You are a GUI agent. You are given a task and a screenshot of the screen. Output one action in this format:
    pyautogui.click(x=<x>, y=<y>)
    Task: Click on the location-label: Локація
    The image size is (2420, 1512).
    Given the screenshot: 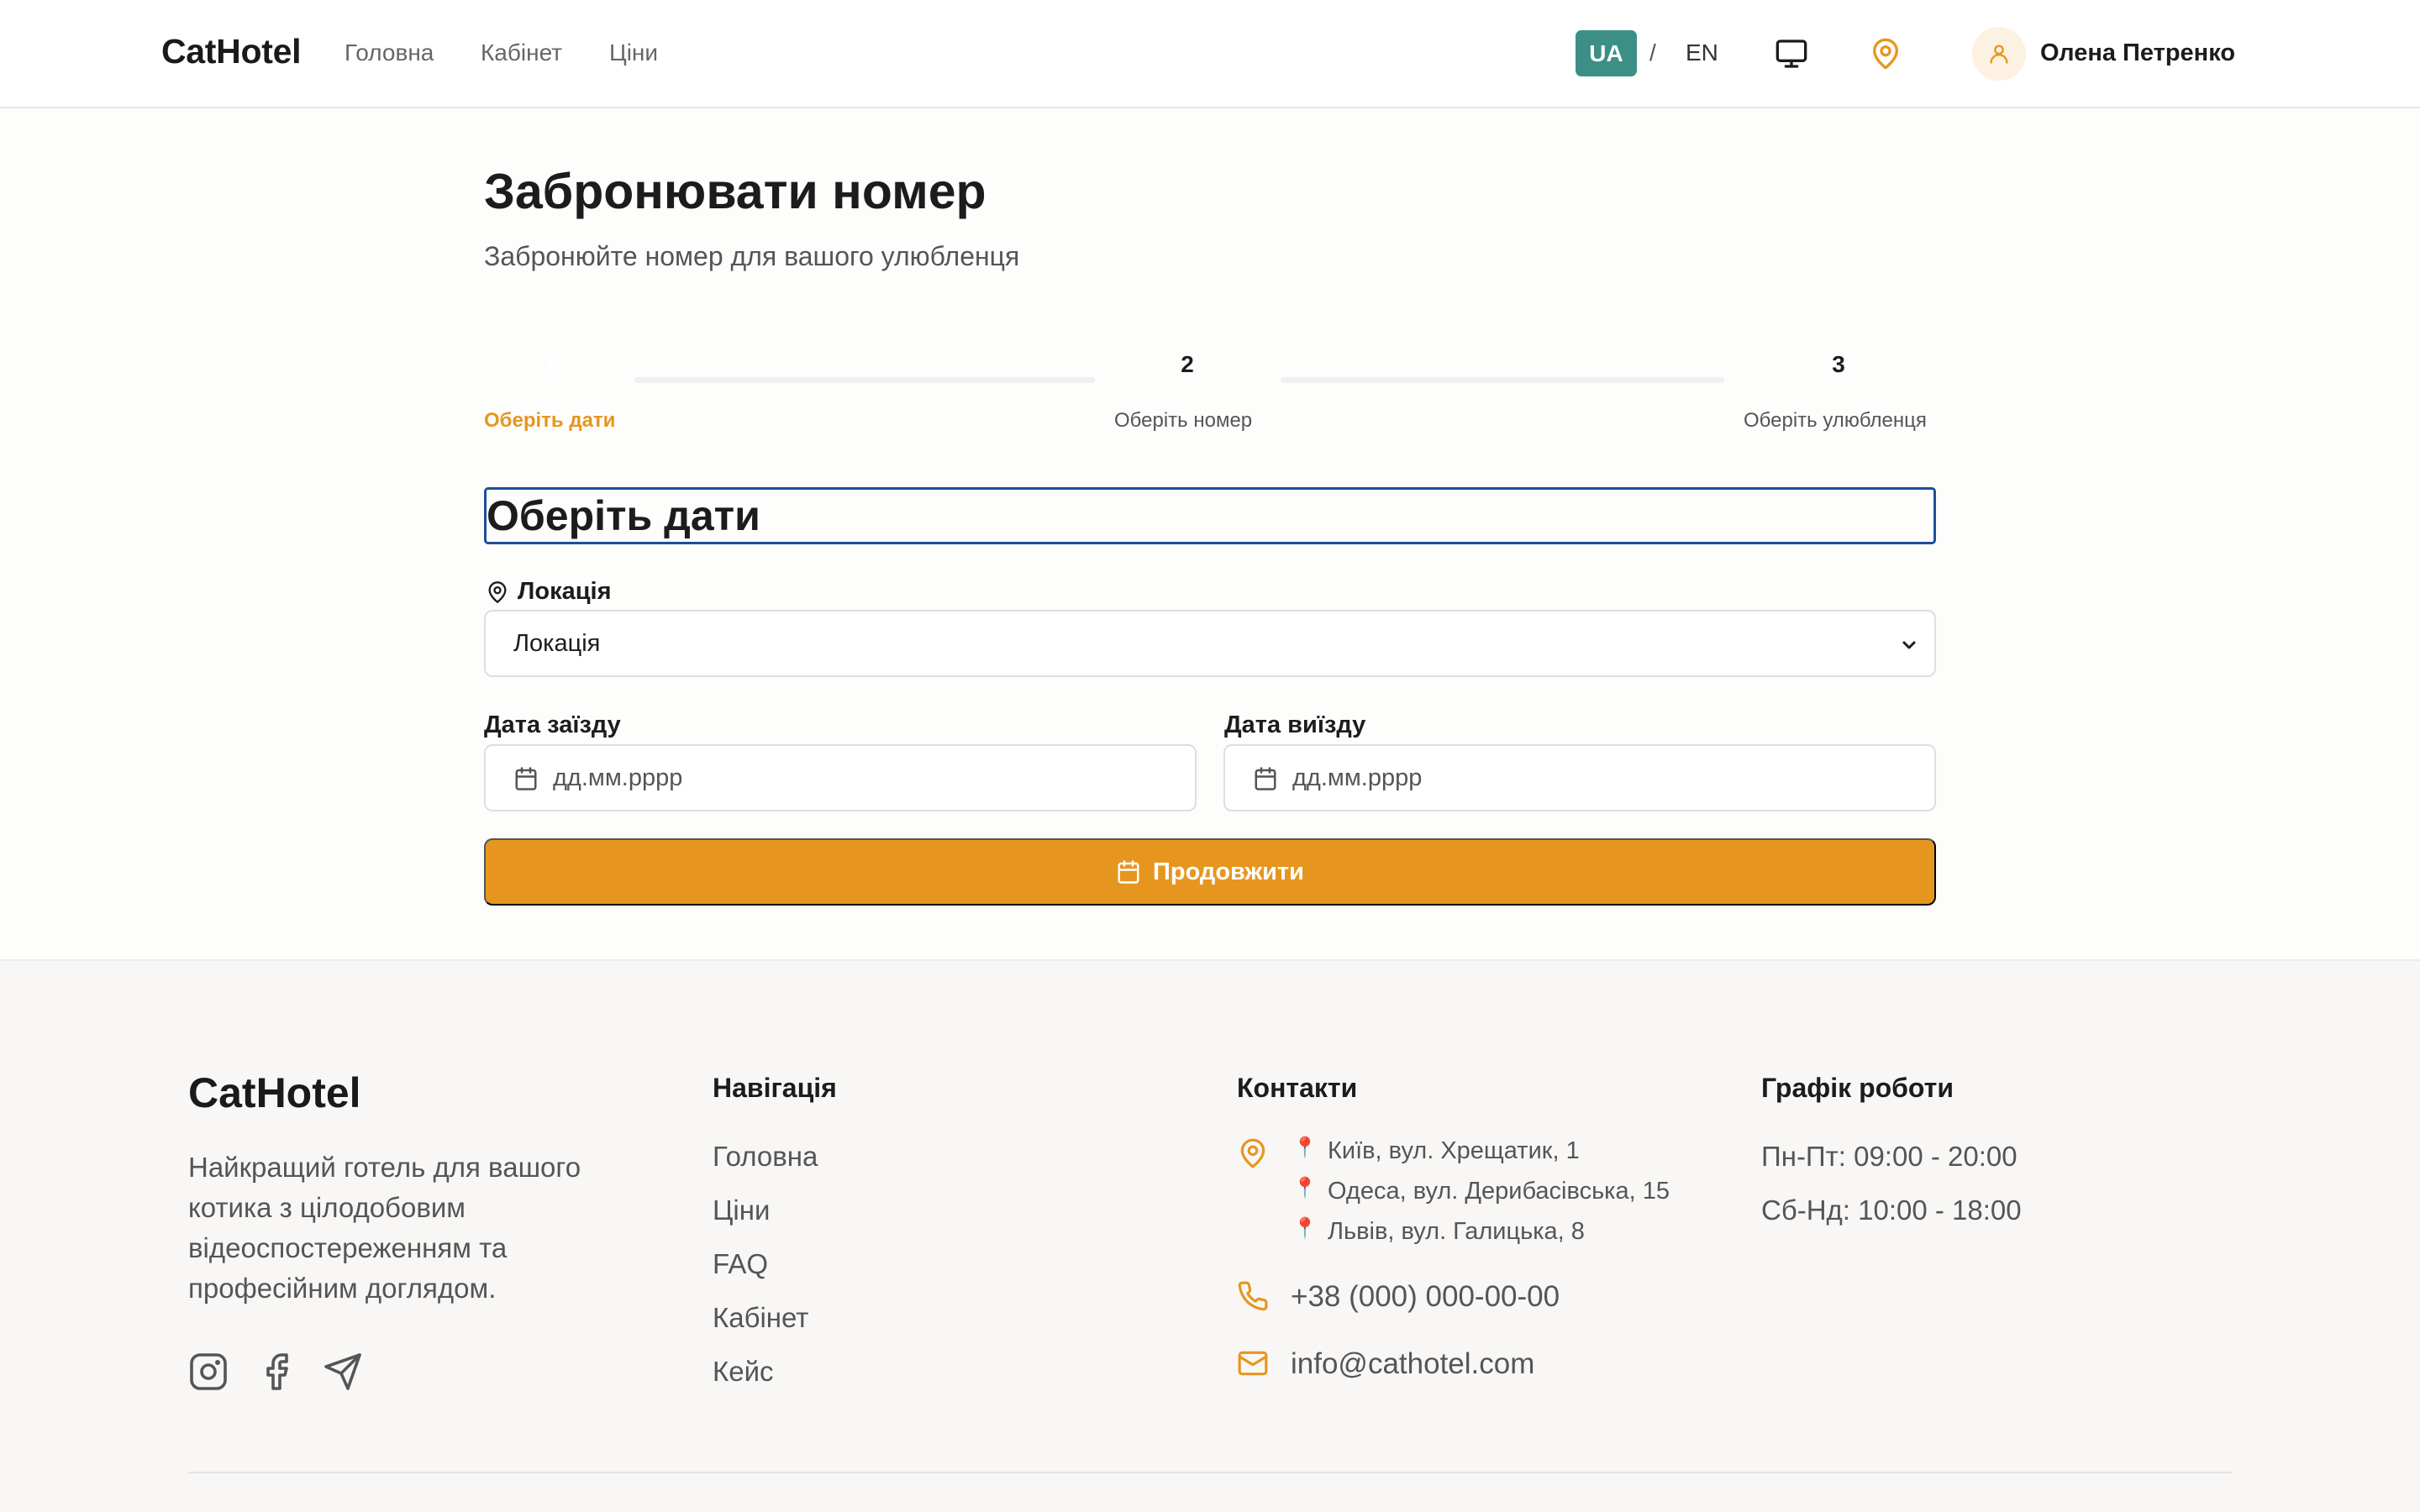 What is the action you would take?
    pyautogui.click(x=565, y=591)
    